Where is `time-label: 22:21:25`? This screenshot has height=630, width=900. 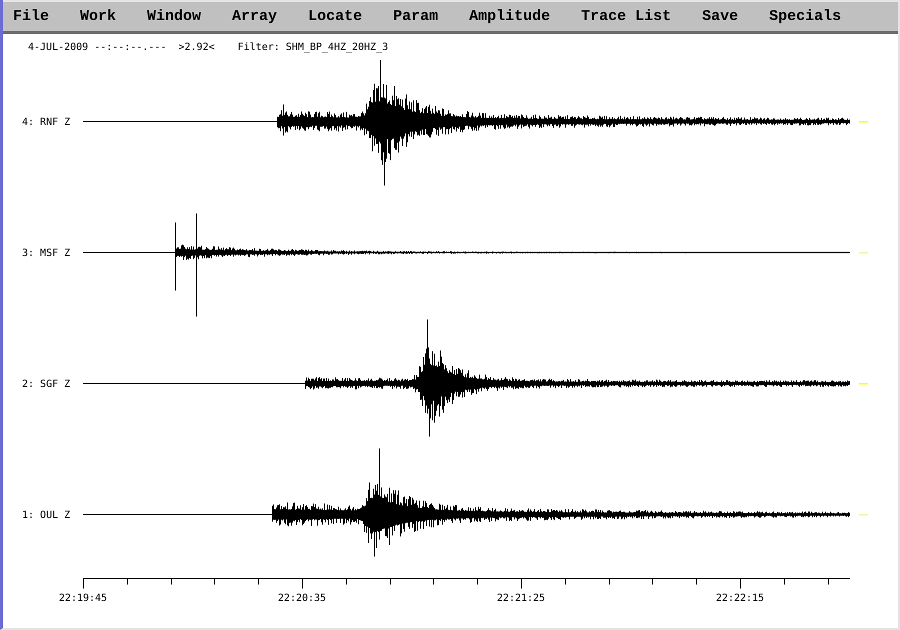 time-label: 22:21:25 is located at coordinates (521, 598).